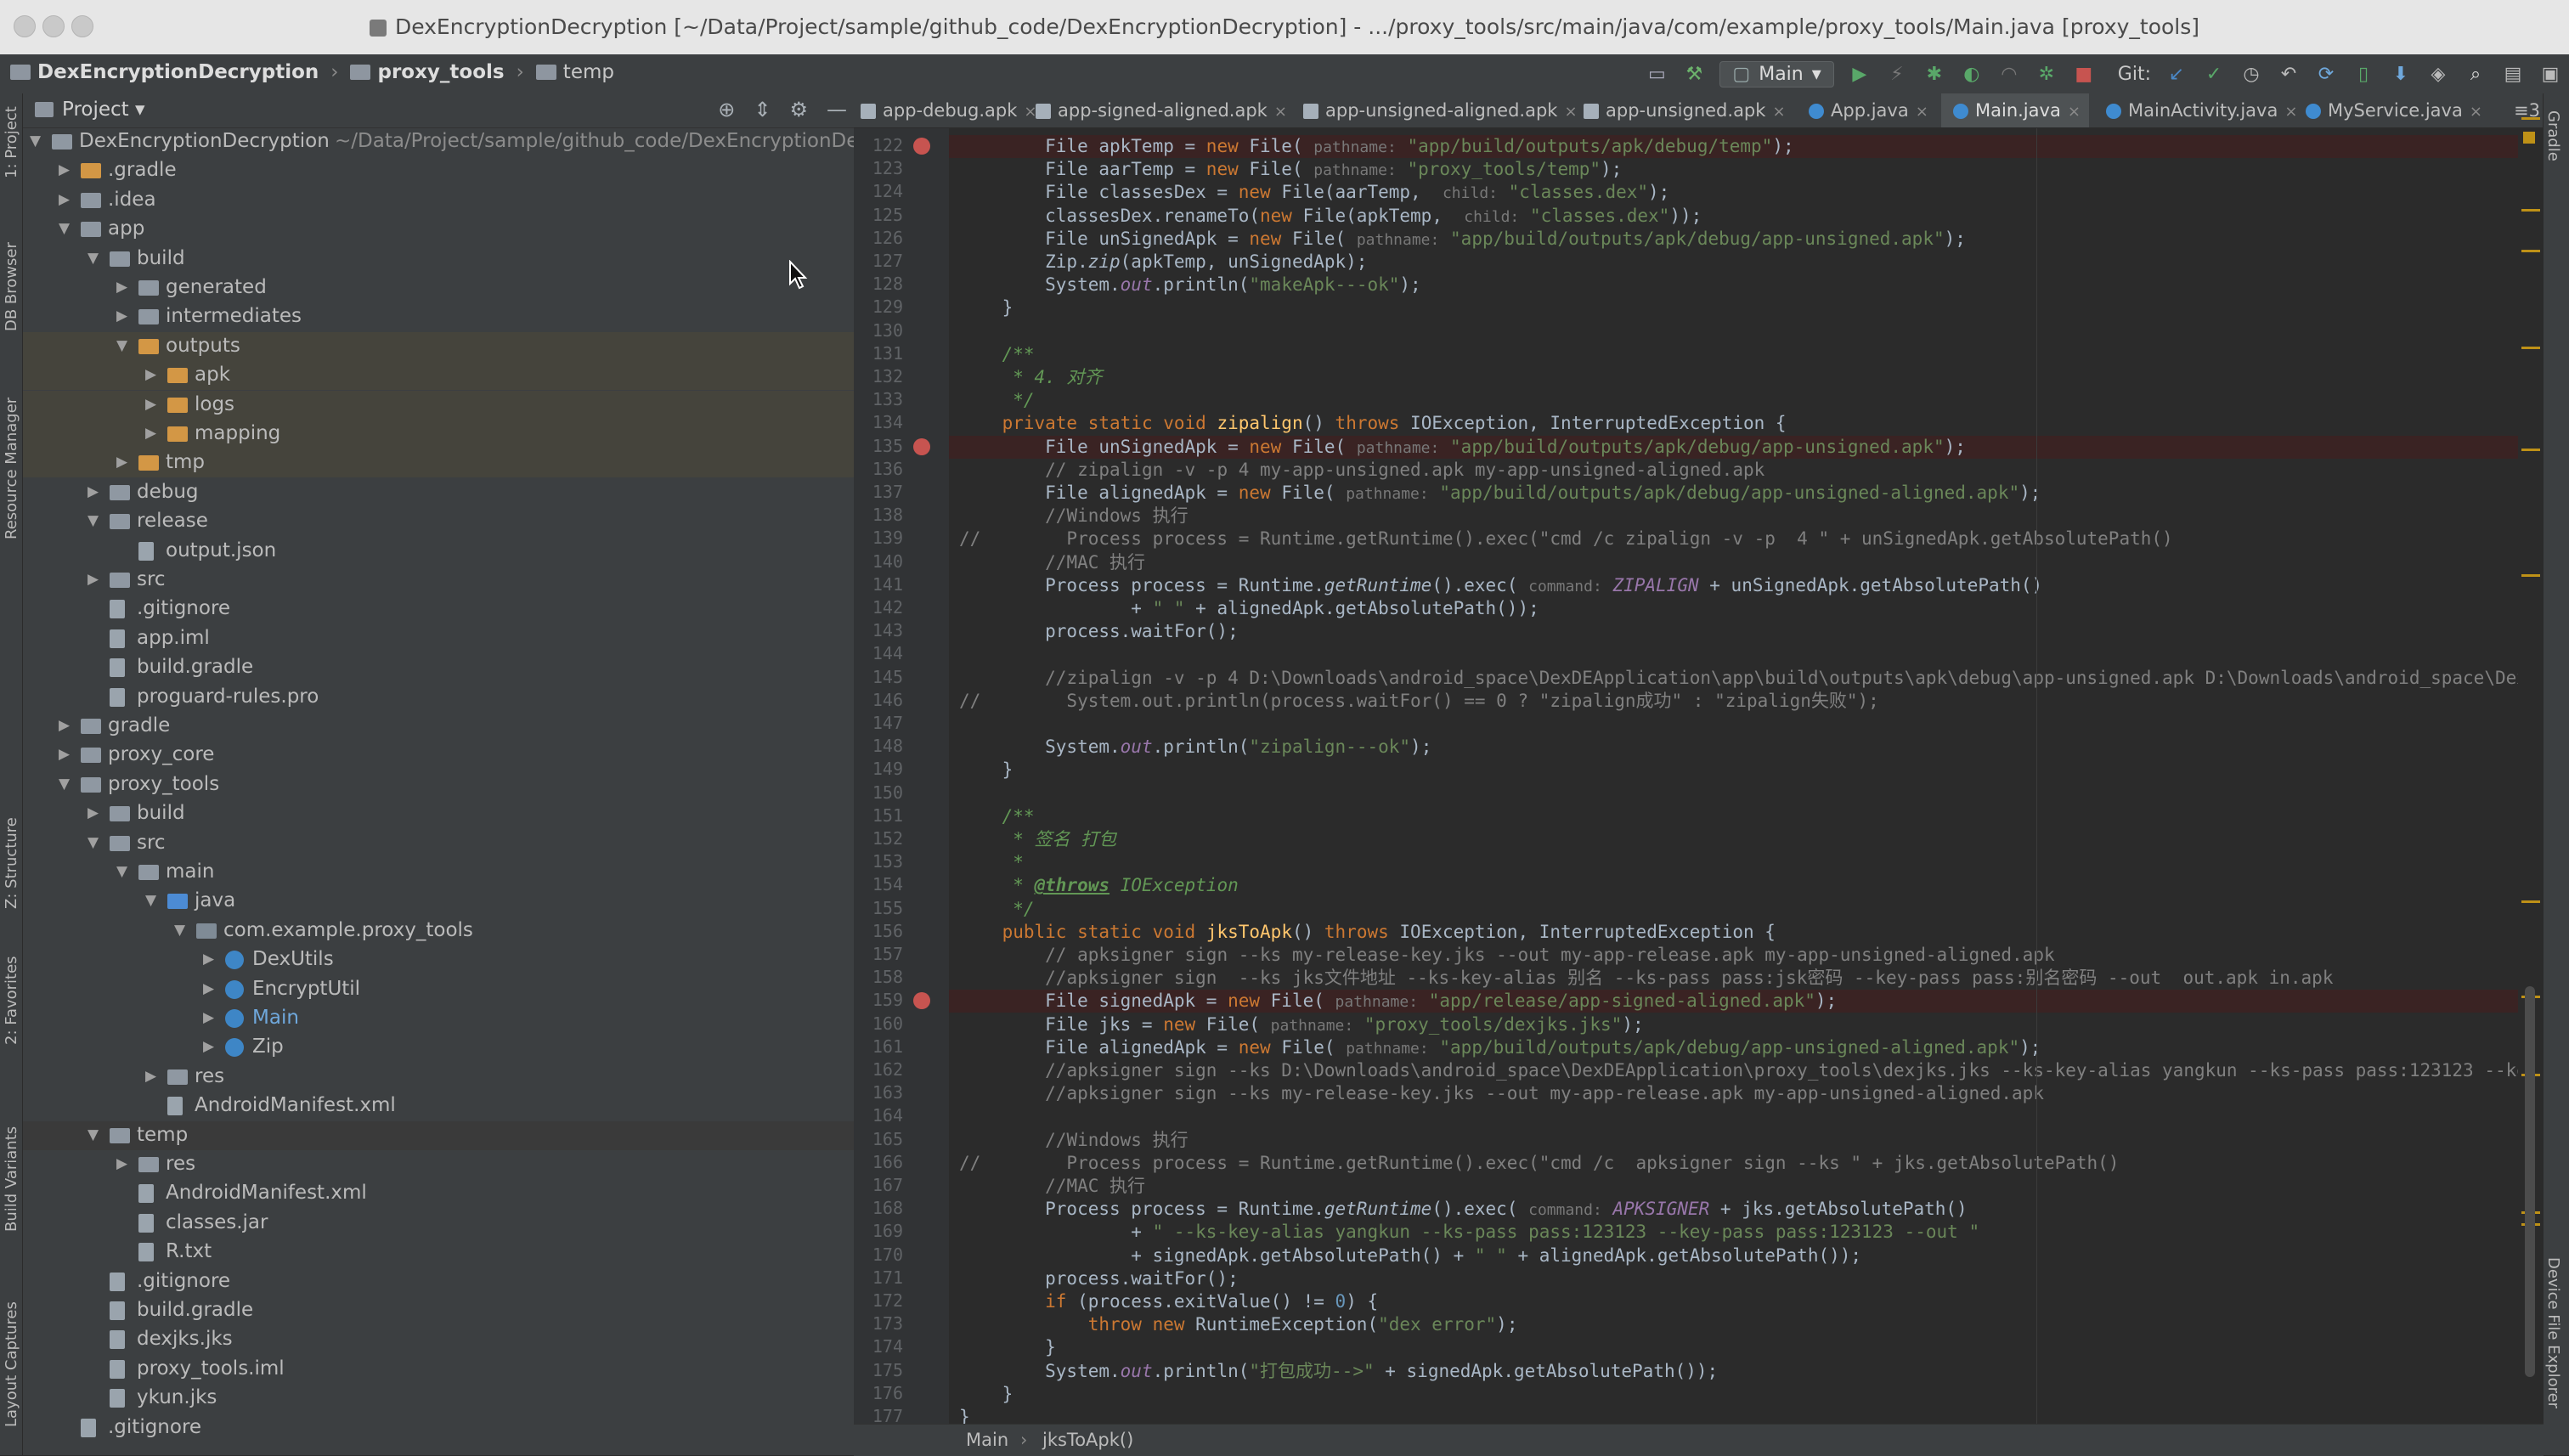 This screenshot has height=1456, width=2569. I want to click on editor-tab: MainActivity.java ×, so click(2200, 110).